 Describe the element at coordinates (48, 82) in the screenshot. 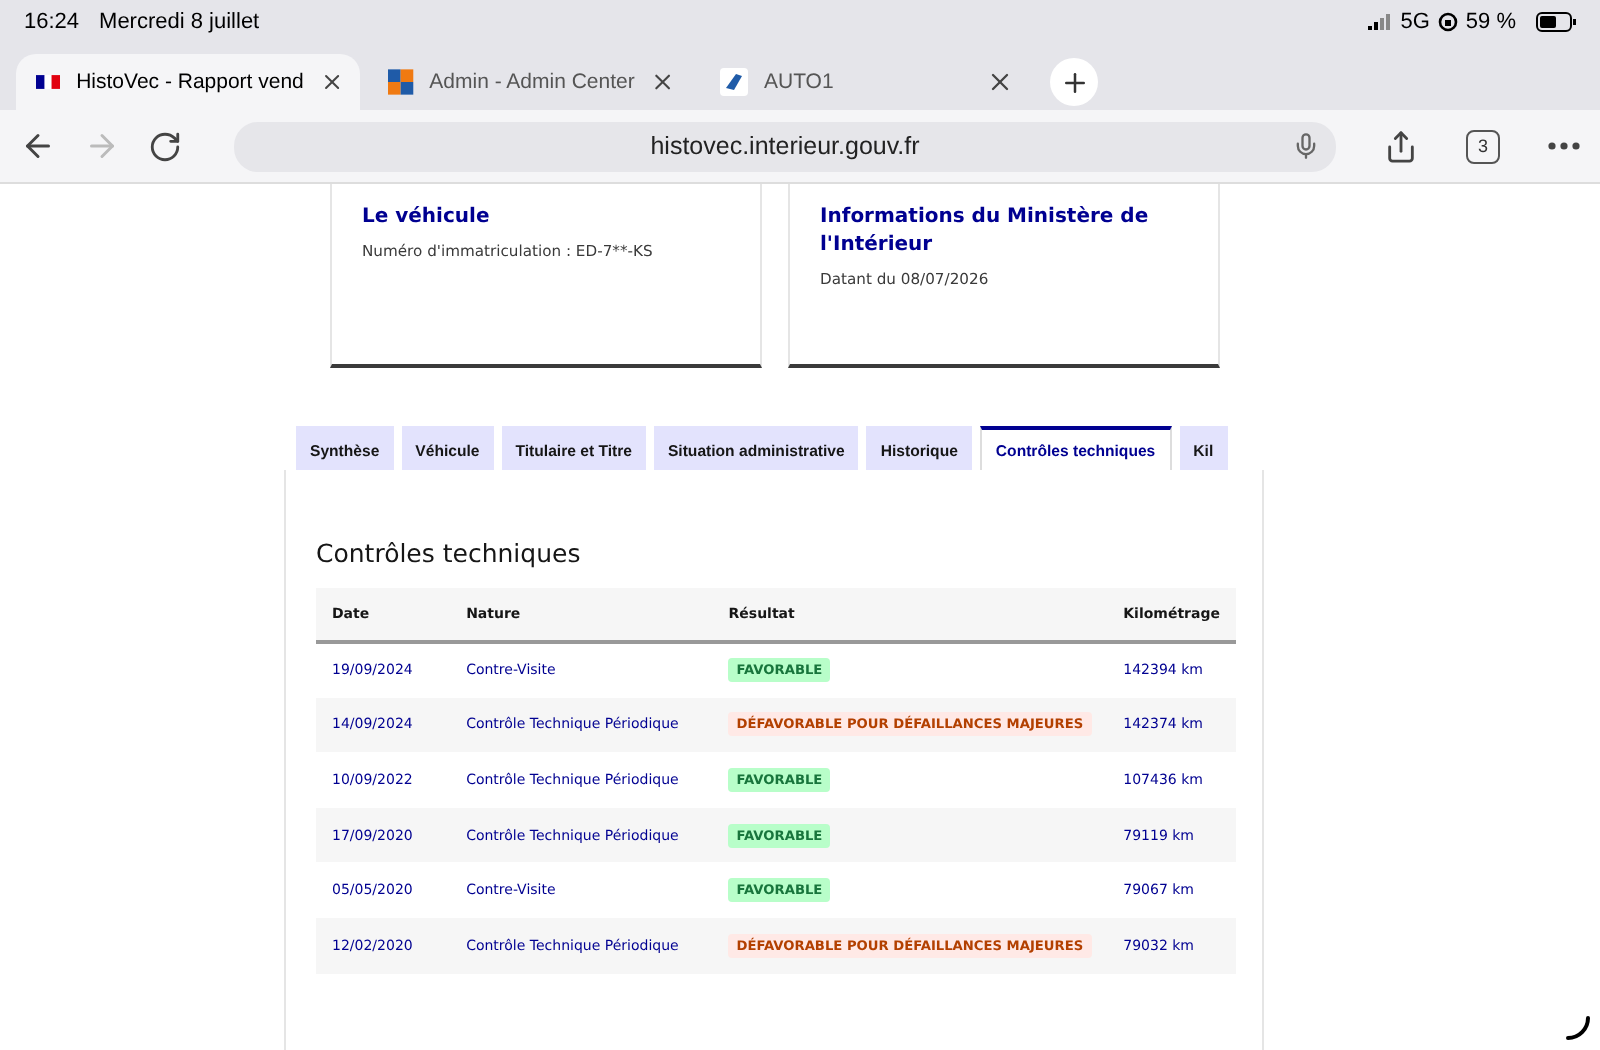

I see `flag-icon` at that location.